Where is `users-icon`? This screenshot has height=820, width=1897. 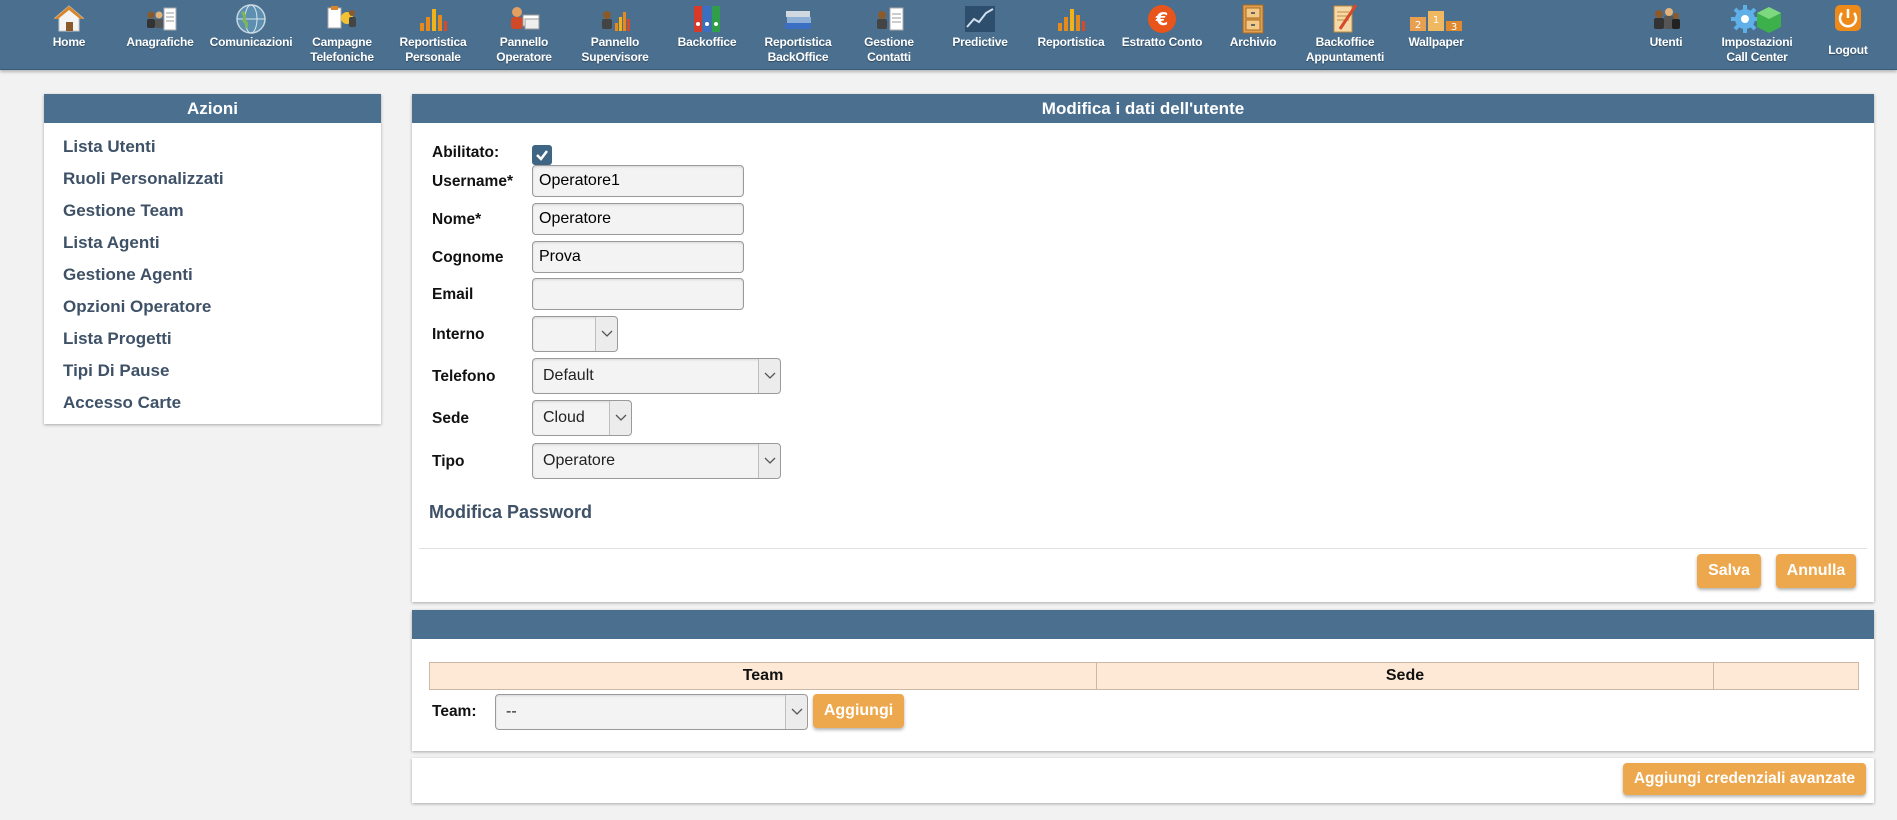 users-icon is located at coordinates (1667, 18).